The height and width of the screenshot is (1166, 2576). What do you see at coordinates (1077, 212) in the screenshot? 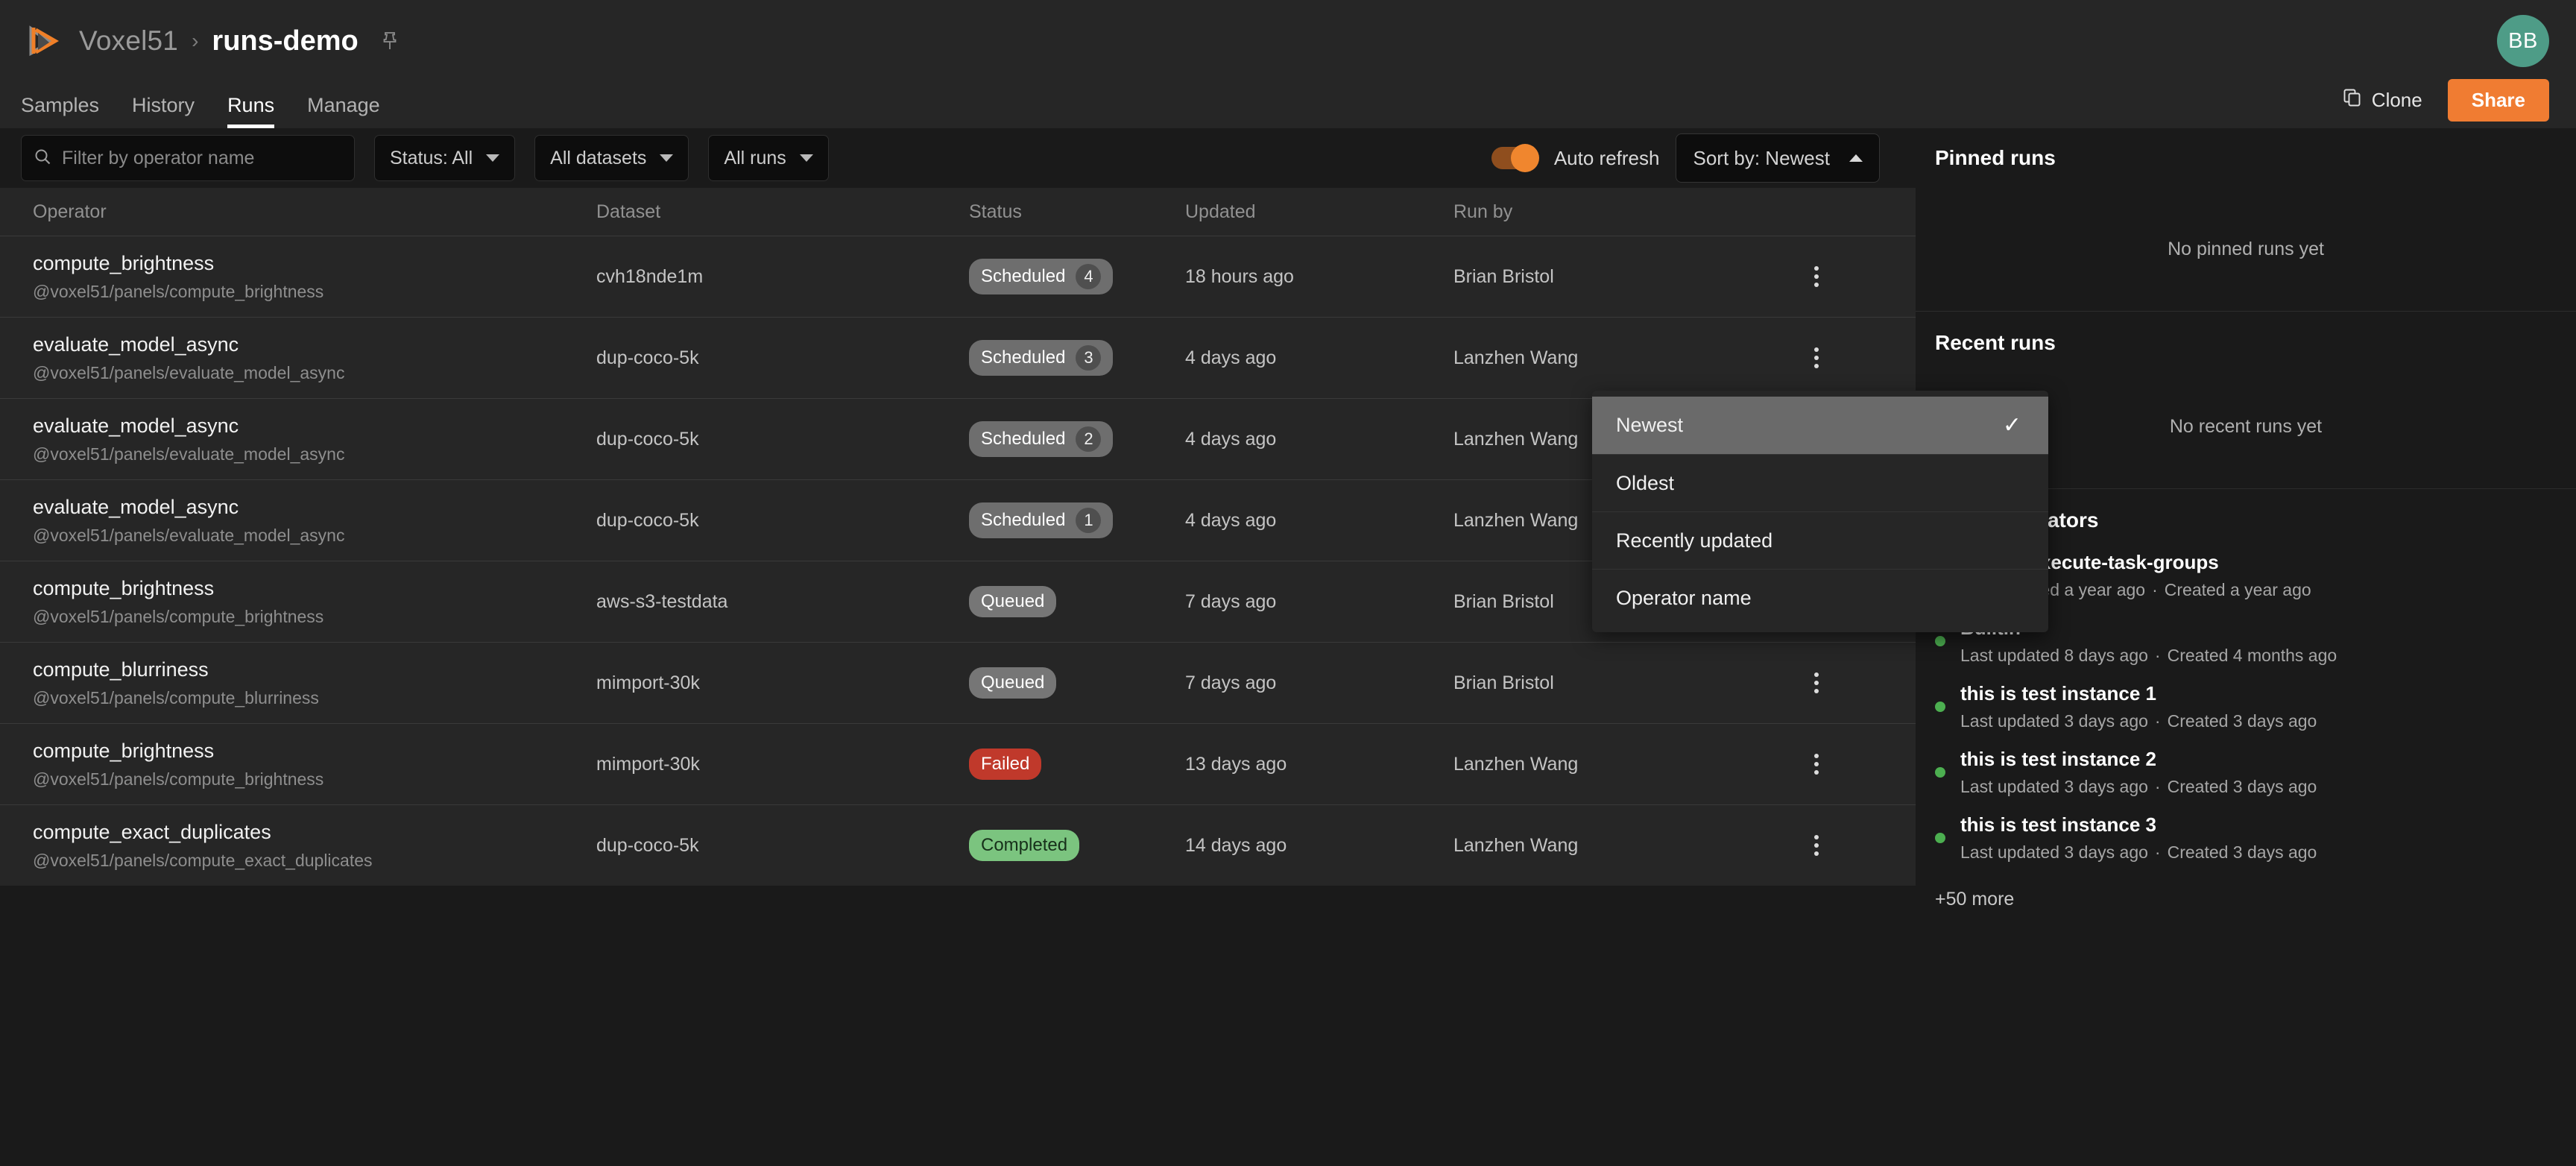
I see `column-header-status: Status` at bounding box center [1077, 212].